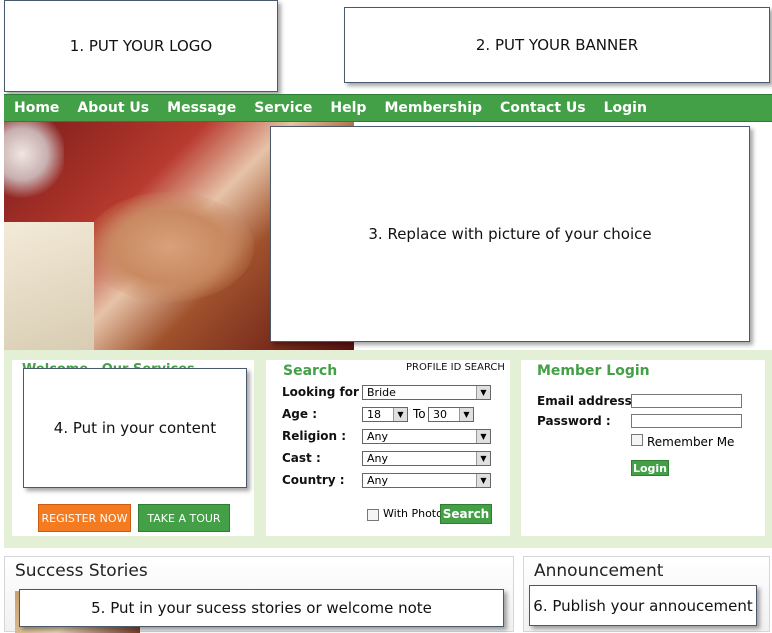 This screenshot has width=772, height=633. I want to click on religion-value: Any, so click(378, 436).